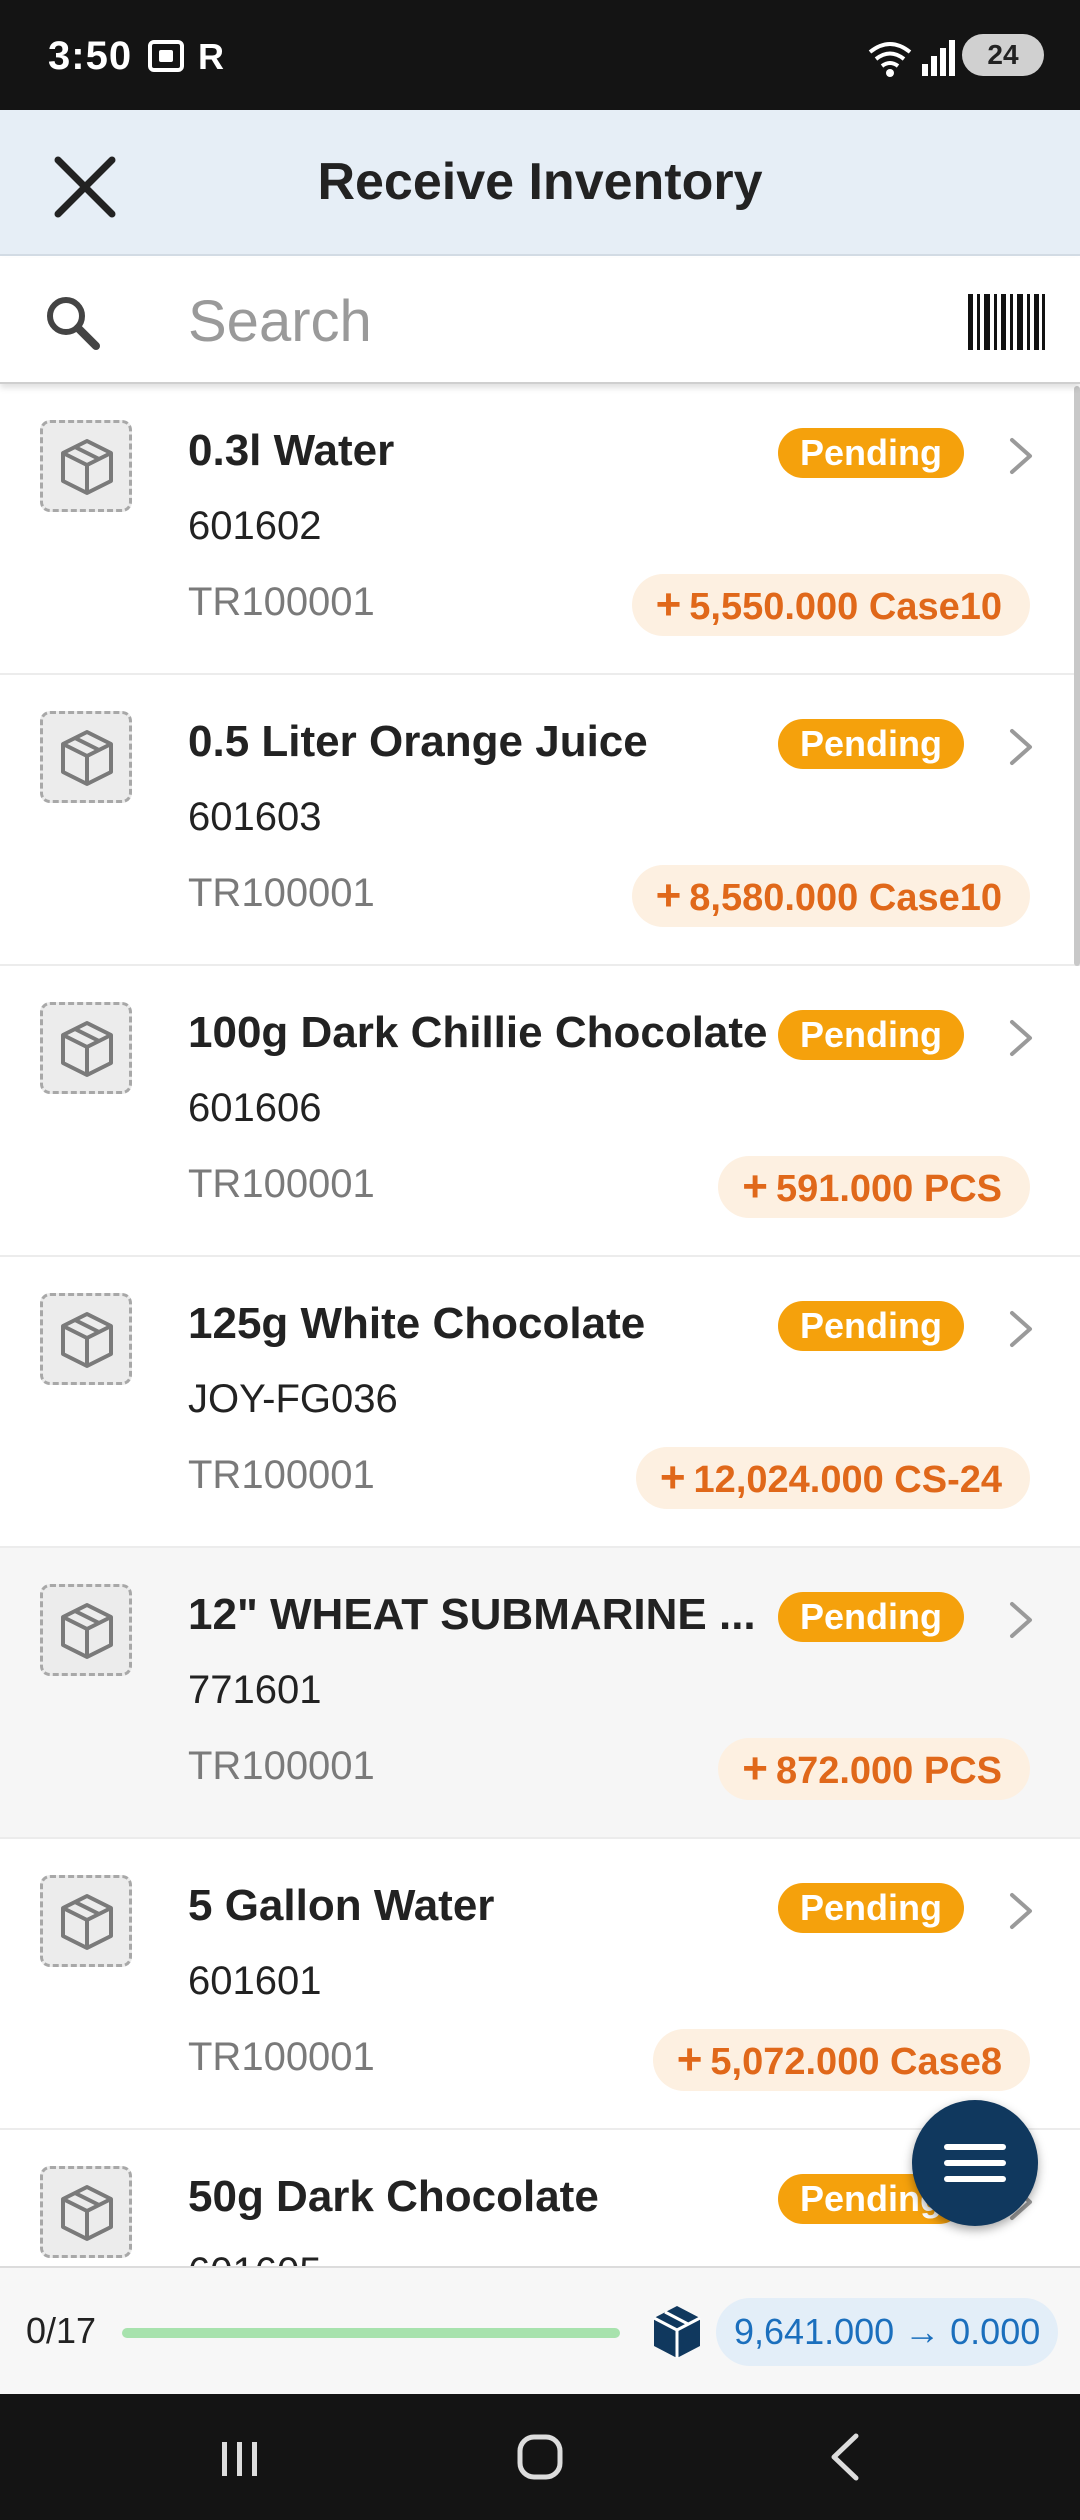 Image resolution: width=1080 pixels, height=2520 pixels. What do you see at coordinates (888, 1189) in the screenshot?
I see `quantity-value: 591.000 PCS` at bounding box center [888, 1189].